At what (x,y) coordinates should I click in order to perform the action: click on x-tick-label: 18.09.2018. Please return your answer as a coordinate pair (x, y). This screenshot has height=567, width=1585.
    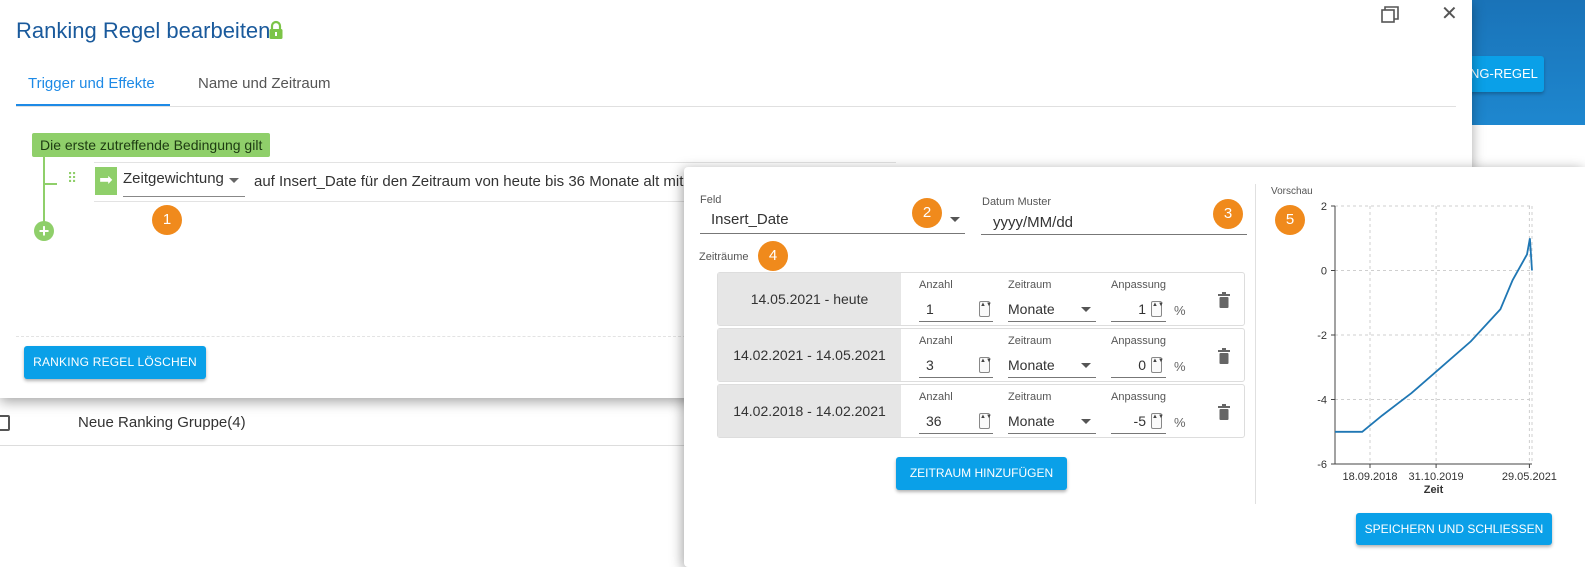
    Looking at the image, I should click on (1369, 477).